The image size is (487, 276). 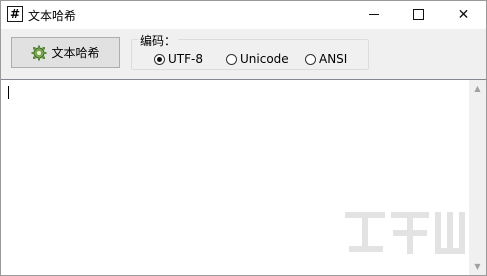 What do you see at coordinates (15, 14) in the screenshot?
I see `hash-icon: #` at bounding box center [15, 14].